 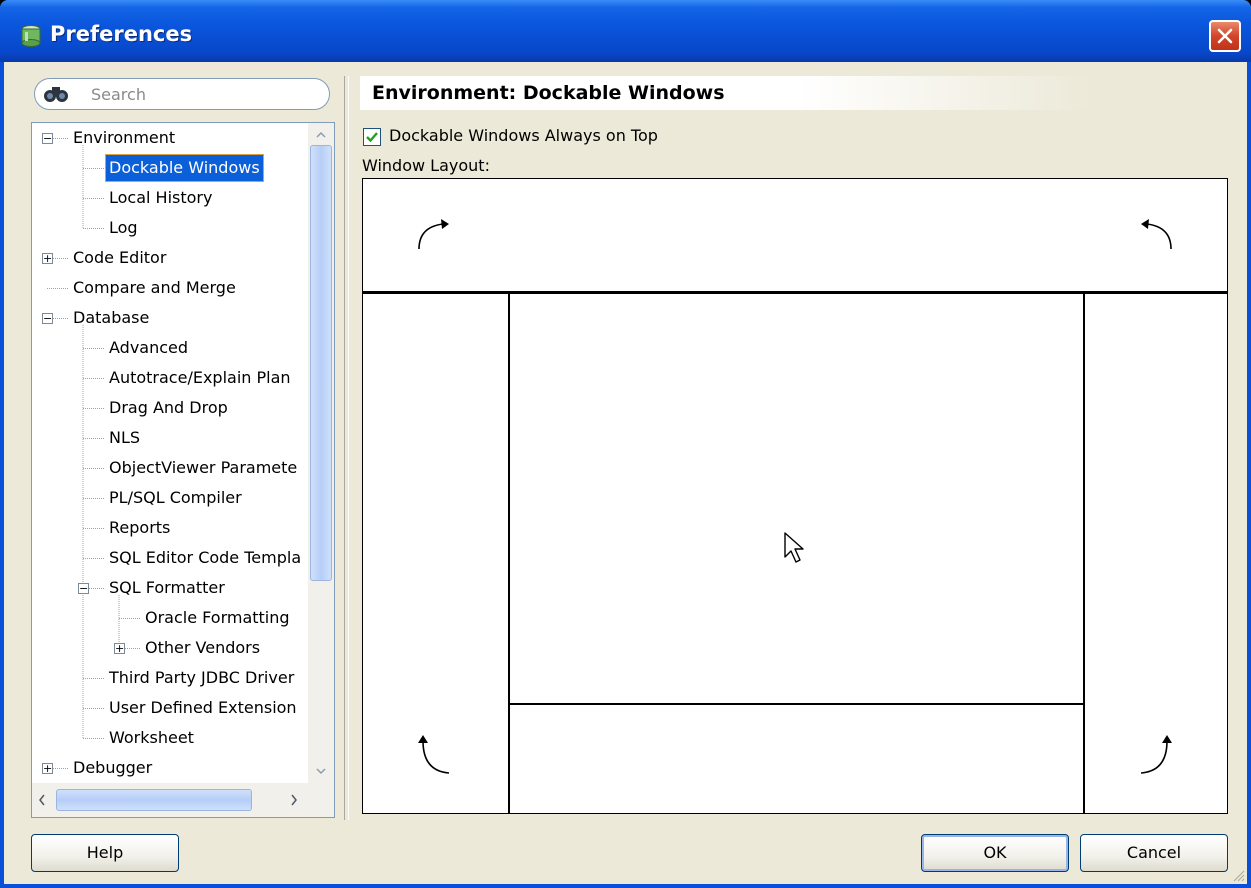 I want to click on tree-item: Code Editor, so click(x=119, y=258).